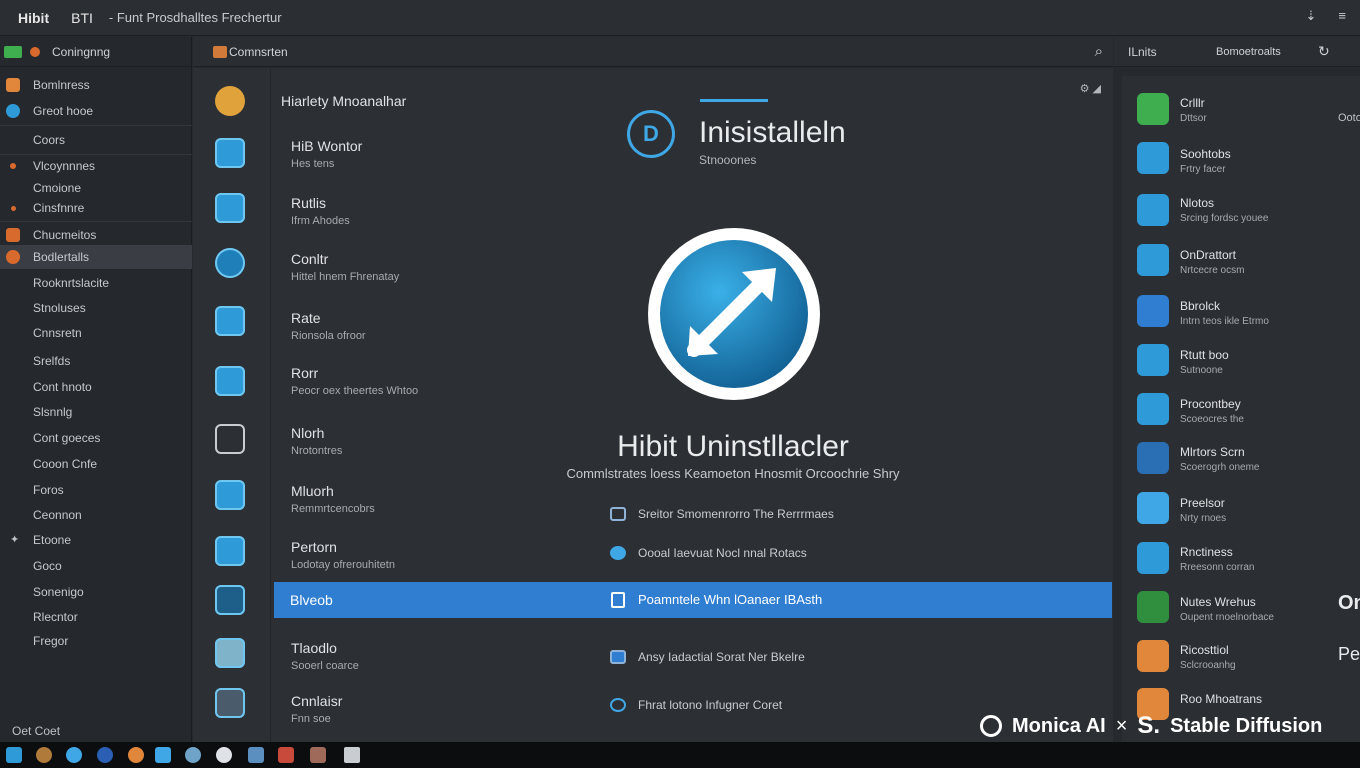 The height and width of the screenshot is (768, 1360). What do you see at coordinates (96, 641) in the screenshot?
I see `sidebar-item: Fregor` at bounding box center [96, 641].